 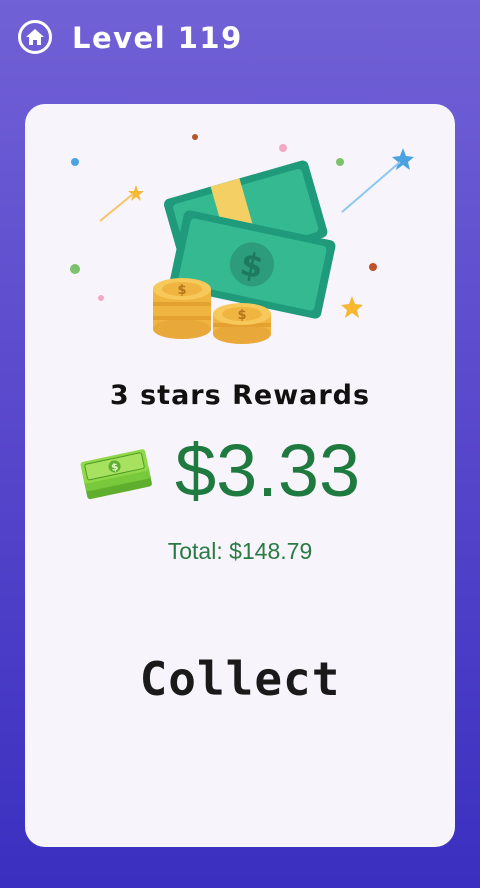 I want to click on total-balance: Total: $148.79, so click(x=240, y=551).